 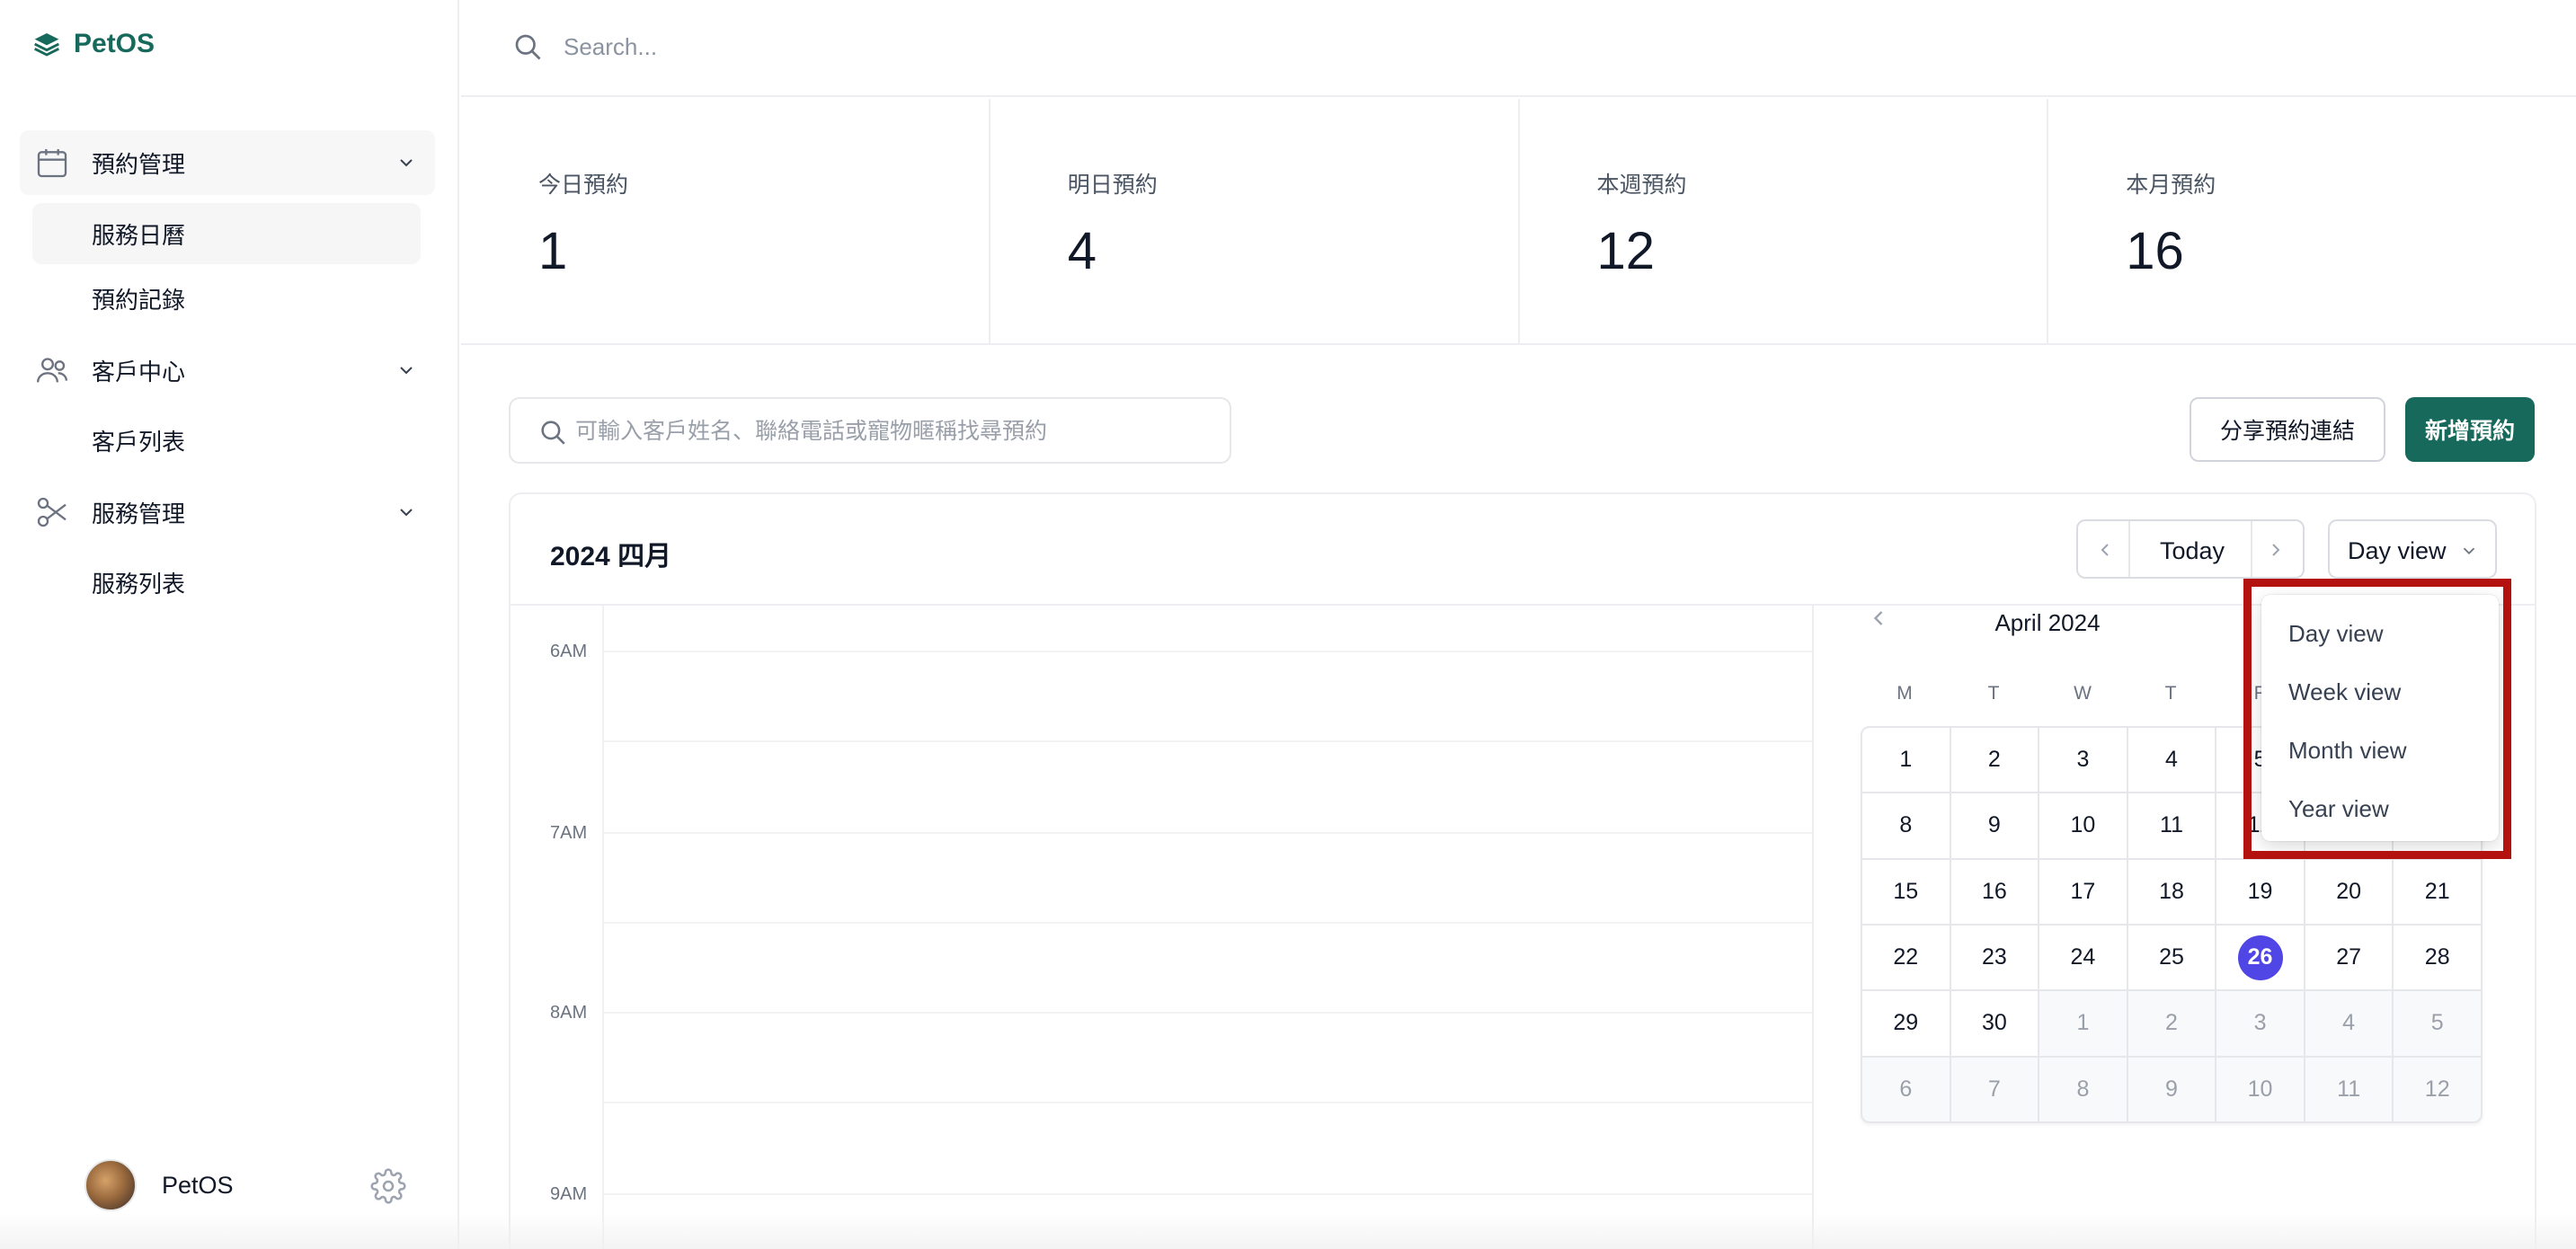 I want to click on sidebar-group-customers: 客戶中心, so click(x=227, y=370).